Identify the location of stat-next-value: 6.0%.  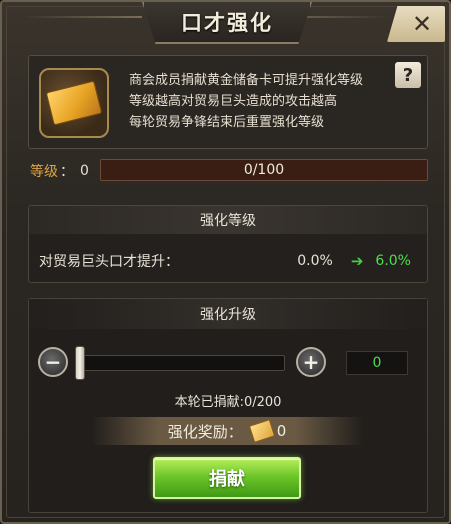
(393, 261).